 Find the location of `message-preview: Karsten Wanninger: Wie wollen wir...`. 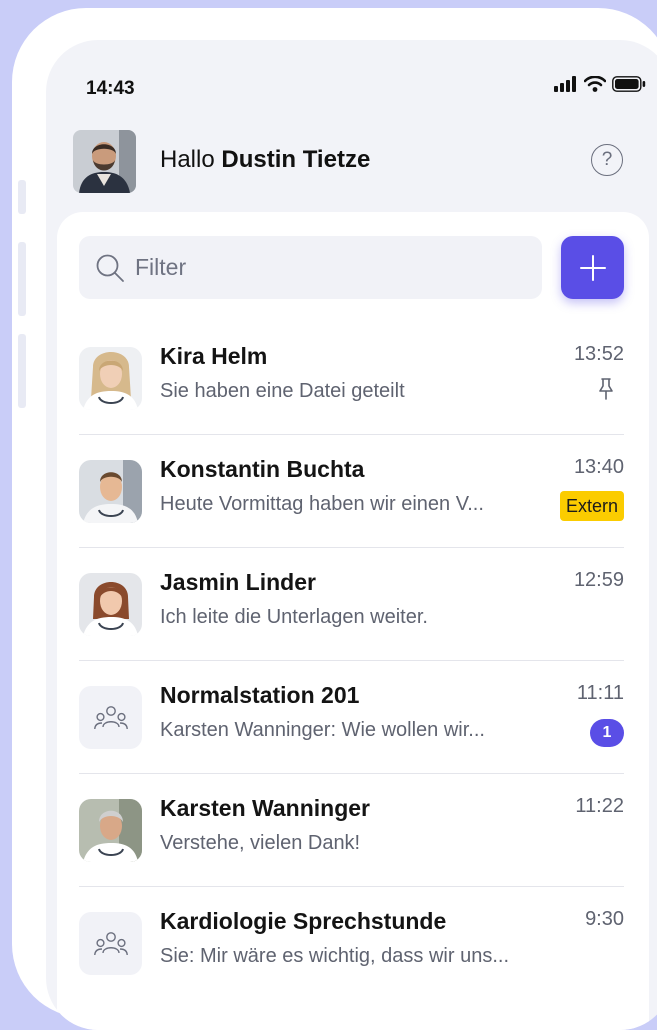

message-preview: Karsten Wanninger: Wie wollen wir... is located at coordinates (322, 730).